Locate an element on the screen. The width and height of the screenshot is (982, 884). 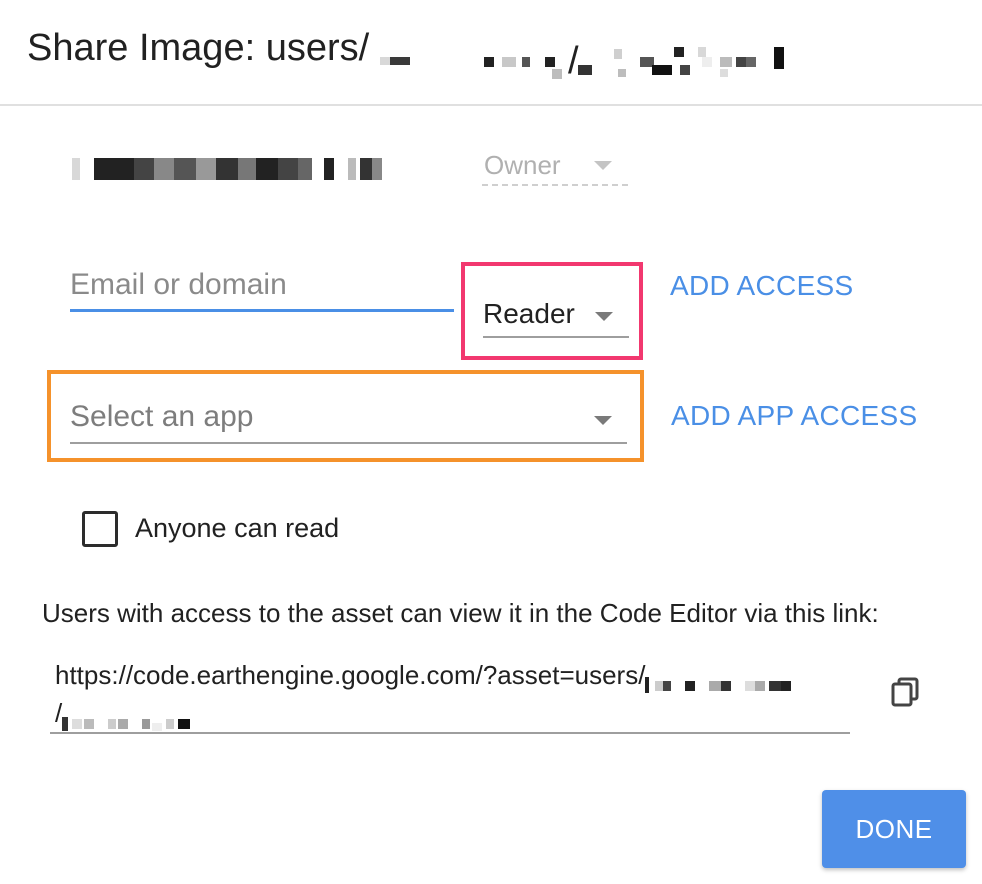
anyone-can-read-label: Anyone can read is located at coordinates (237, 528).